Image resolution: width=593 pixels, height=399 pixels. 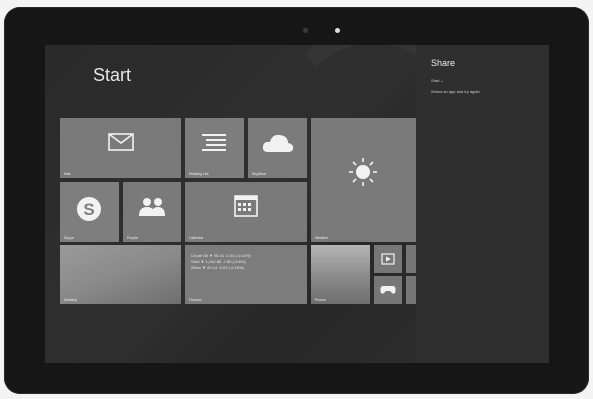 What do you see at coordinates (278, 143) in the screenshot?
I see `cloud-icon` at bounding box center [278, 143].